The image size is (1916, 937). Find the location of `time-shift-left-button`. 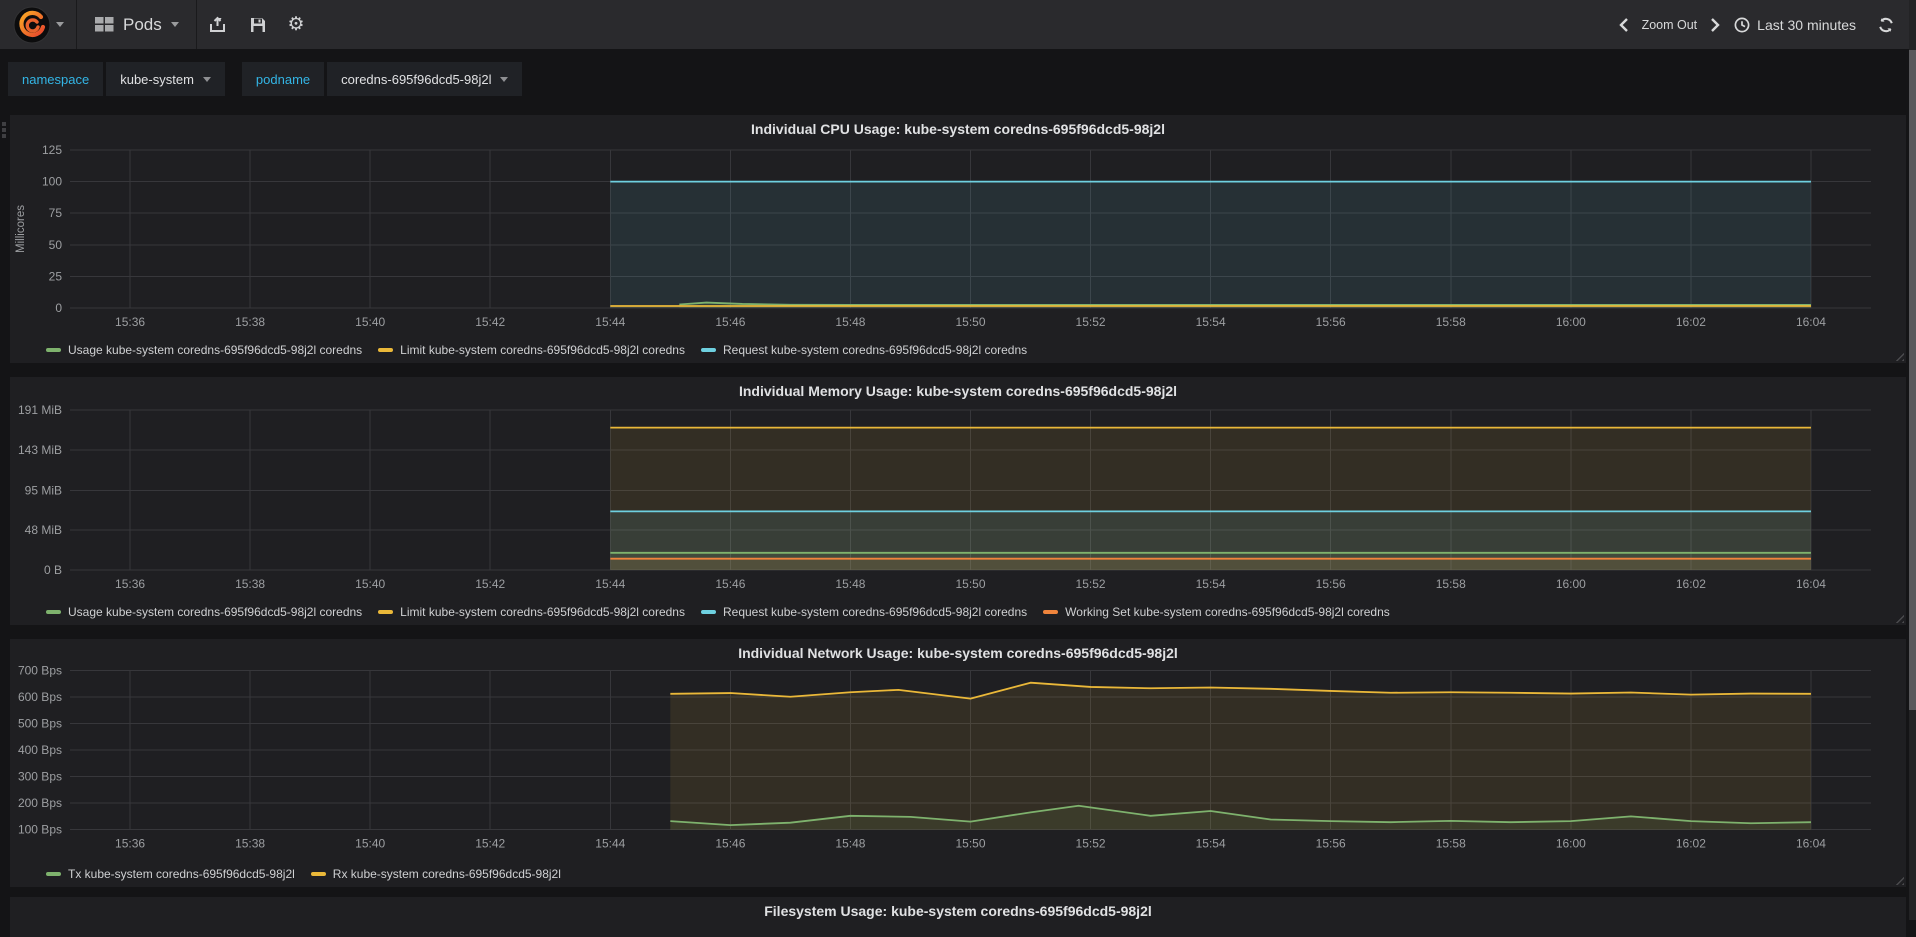

time-shift-left-button is located at coordinates (1623, 24).